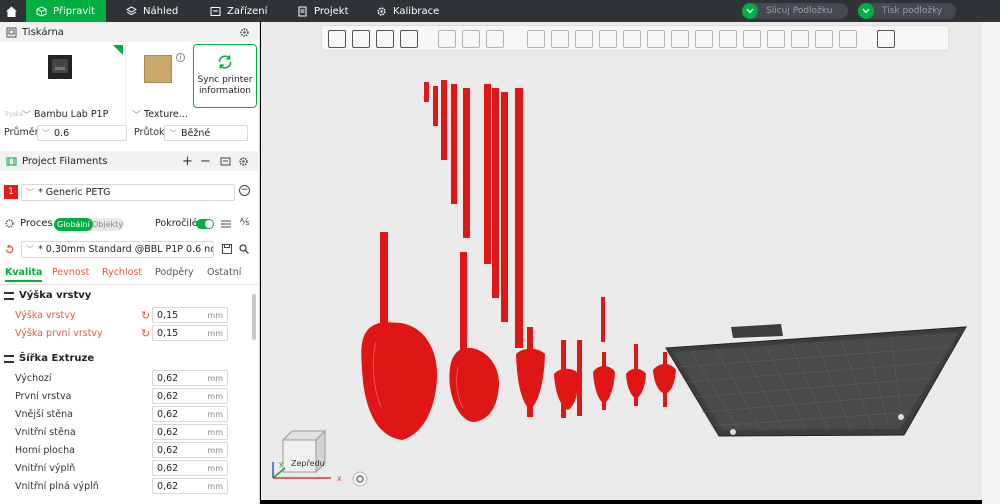 The height and width of the screenshot is (504, 1000). Describe the element at coordinates (161, 11) in the screenshot. I see `tab-label: Náhled` at that location.